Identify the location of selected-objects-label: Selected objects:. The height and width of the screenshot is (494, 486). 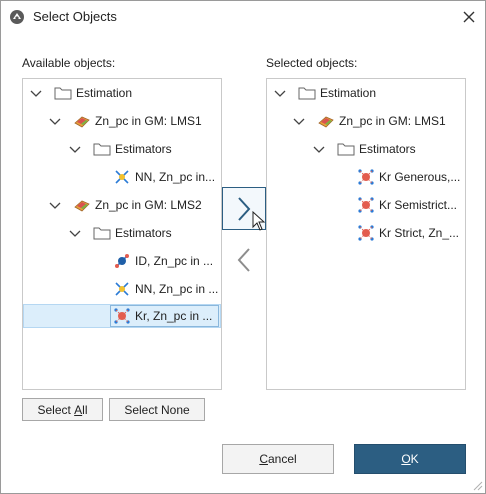
(312, 63).